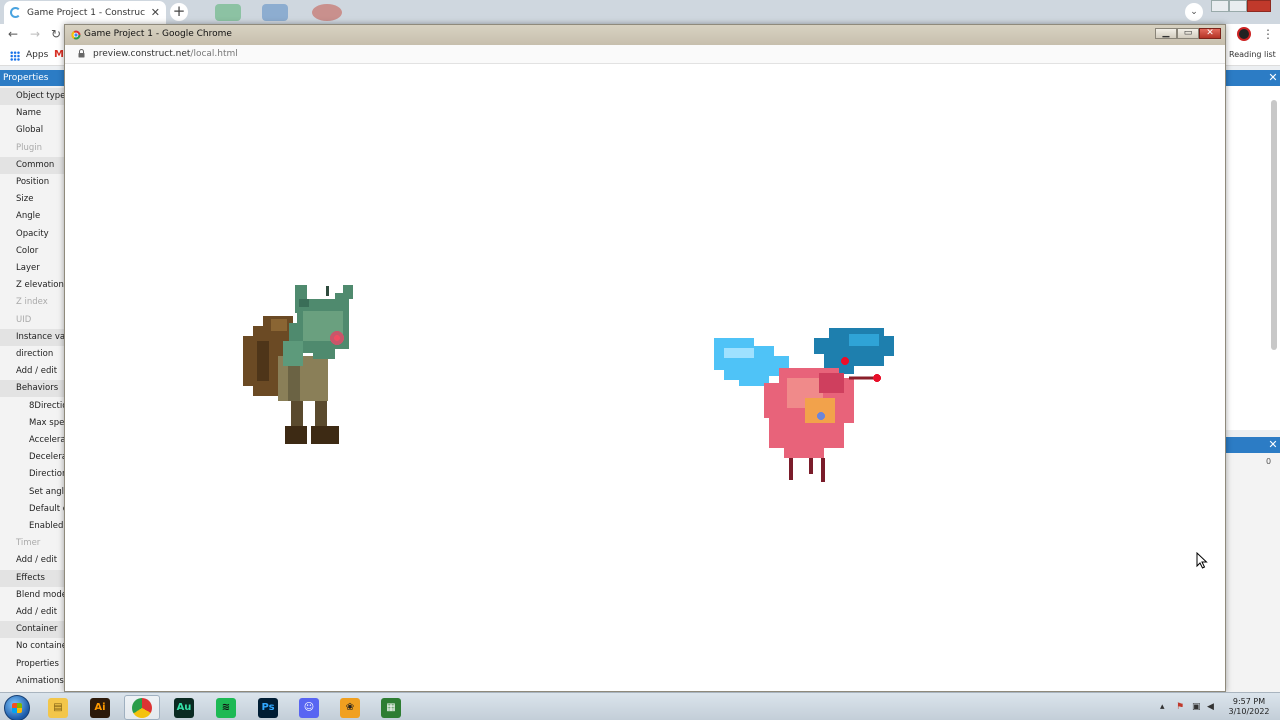 The image size is (1280, 720). What do you see at coordinates (33, 216) in the screenshot?
I see `property-row: Angle` at bounding box center [33, 216].